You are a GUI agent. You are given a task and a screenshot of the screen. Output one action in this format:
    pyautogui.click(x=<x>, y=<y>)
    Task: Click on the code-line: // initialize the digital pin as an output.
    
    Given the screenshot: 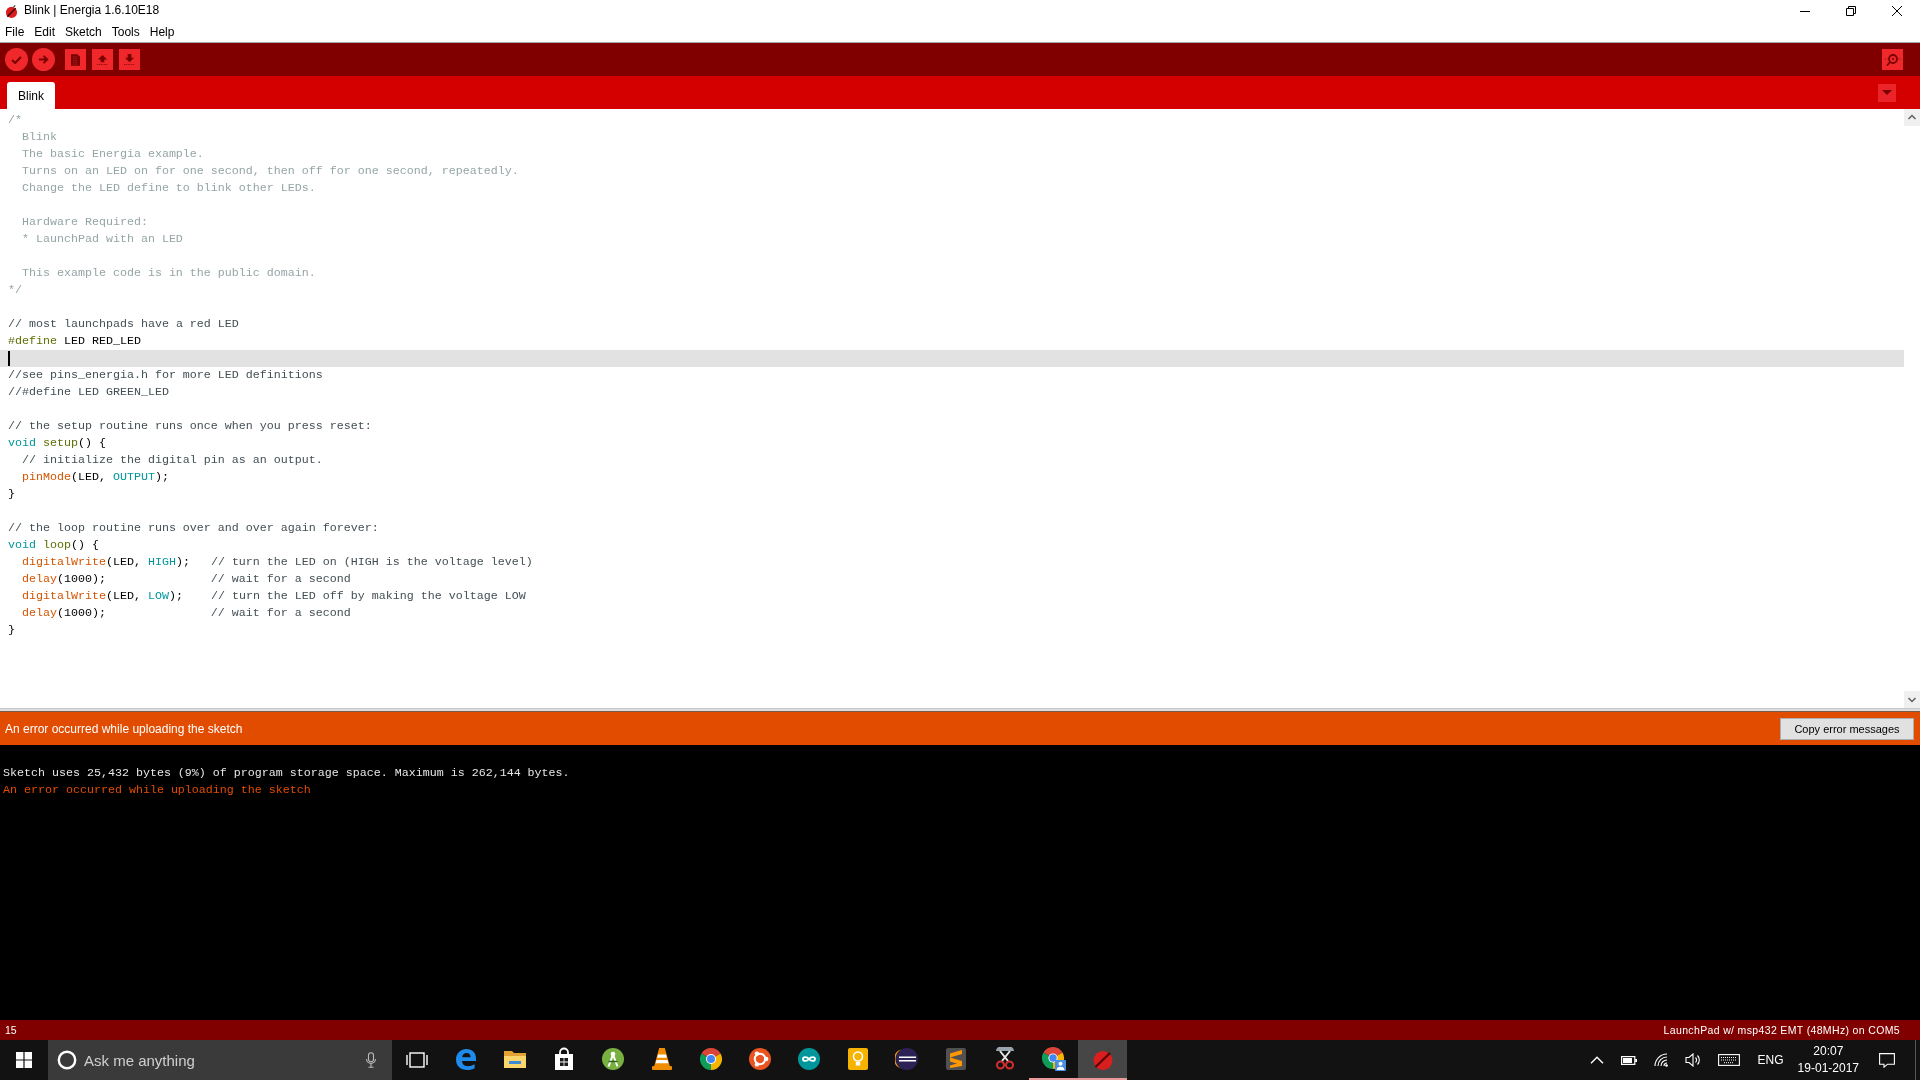 What is the action you would take?
    pyautogui.click(x=172, y=460)
    